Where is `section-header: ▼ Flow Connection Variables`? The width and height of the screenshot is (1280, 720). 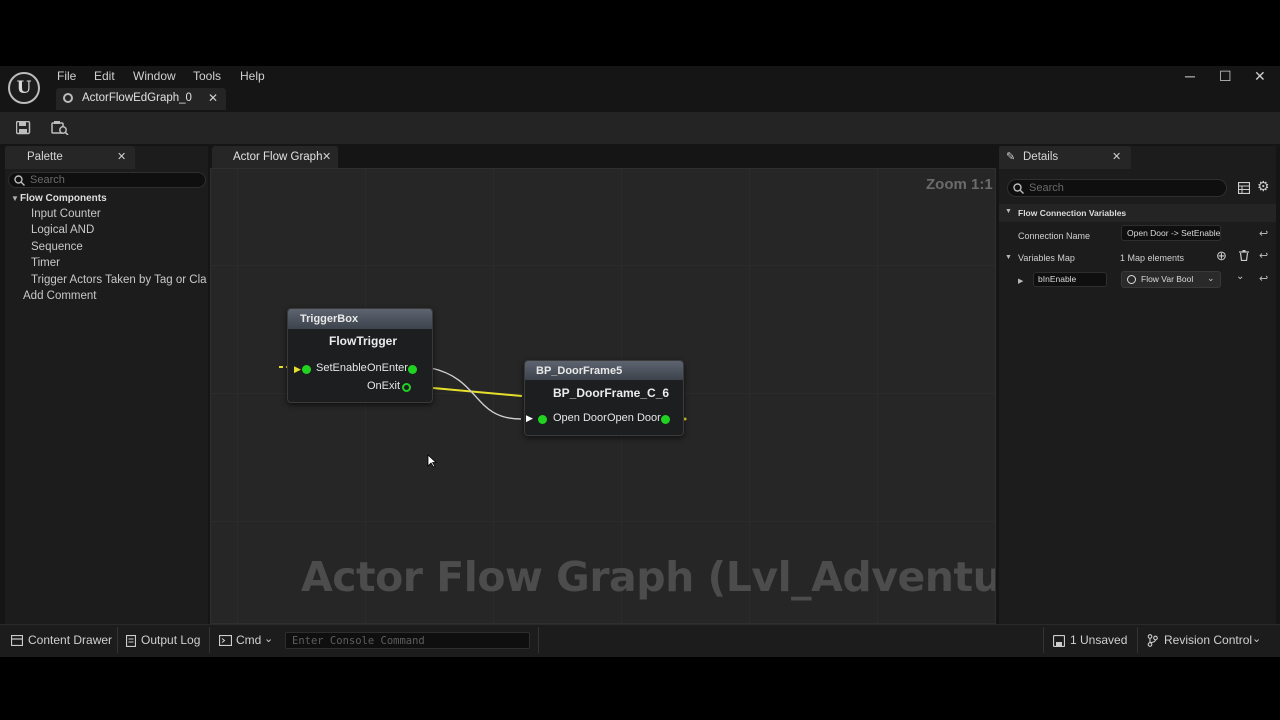
section-header: ▼ Flow Connection Variables is located at coordinates (1137, 213).